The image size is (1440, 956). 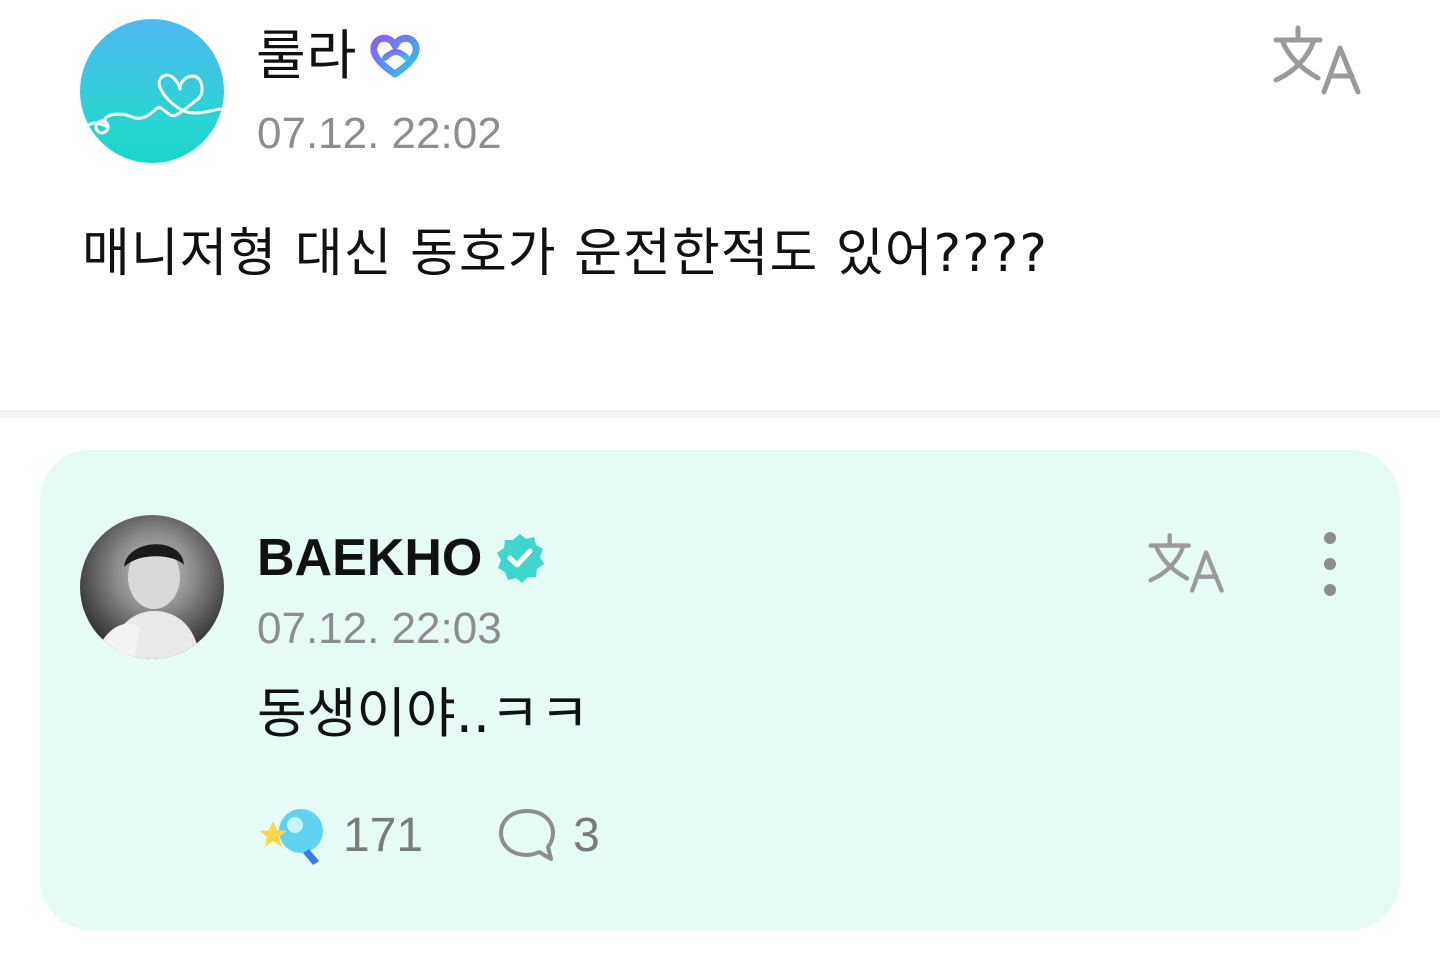 What do you see at coordinates (340, 835) in the screenshot?
I see `like-button: 171` at bounding box center [340, 835].